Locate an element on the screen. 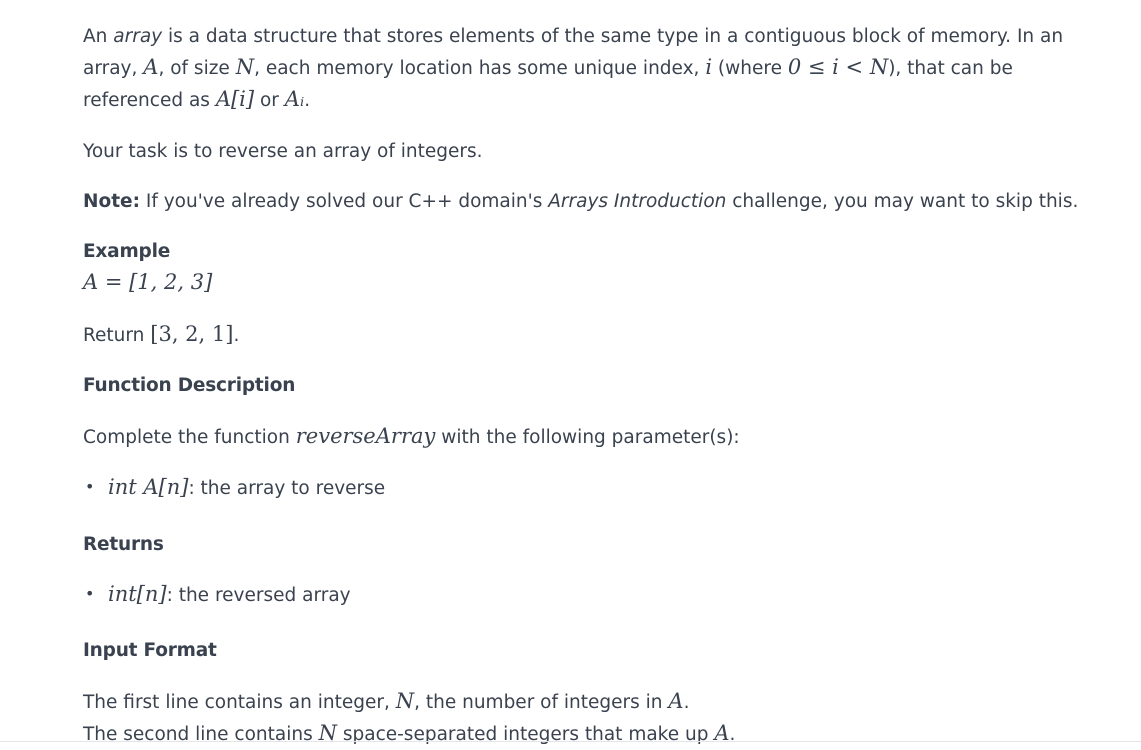 The image size is (1141, 750). math-A-index: A[i] is located at coordinates (235, 99).